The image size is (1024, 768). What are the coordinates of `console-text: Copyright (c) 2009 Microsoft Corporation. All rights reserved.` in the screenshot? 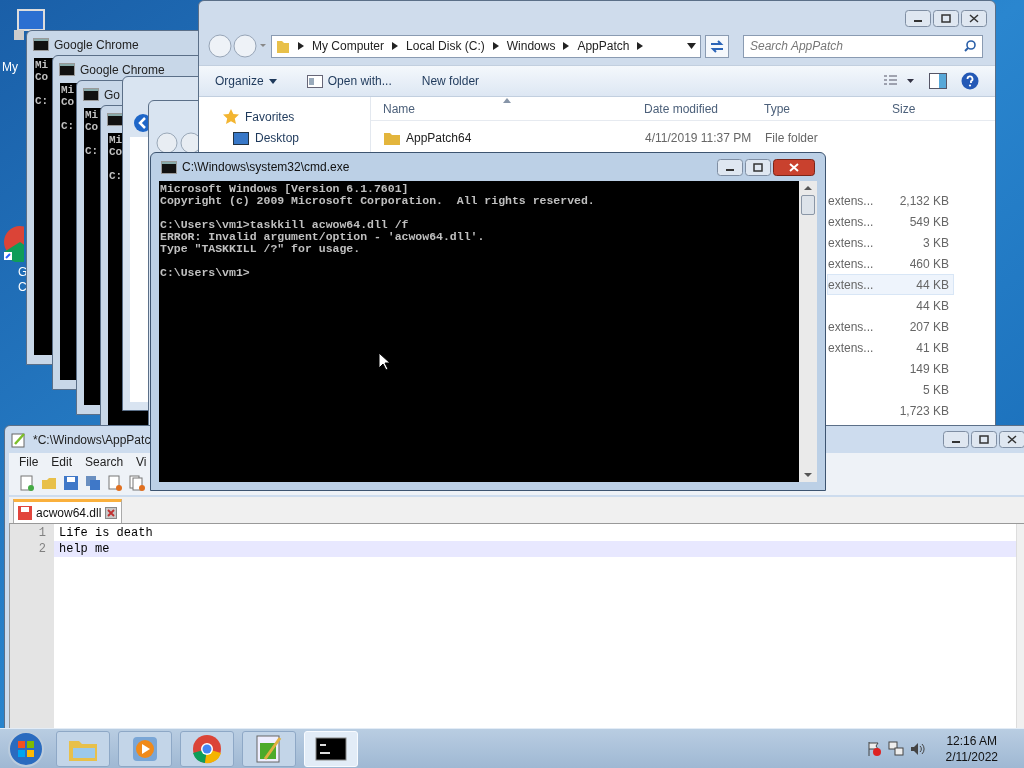 It's located at (378, 201).